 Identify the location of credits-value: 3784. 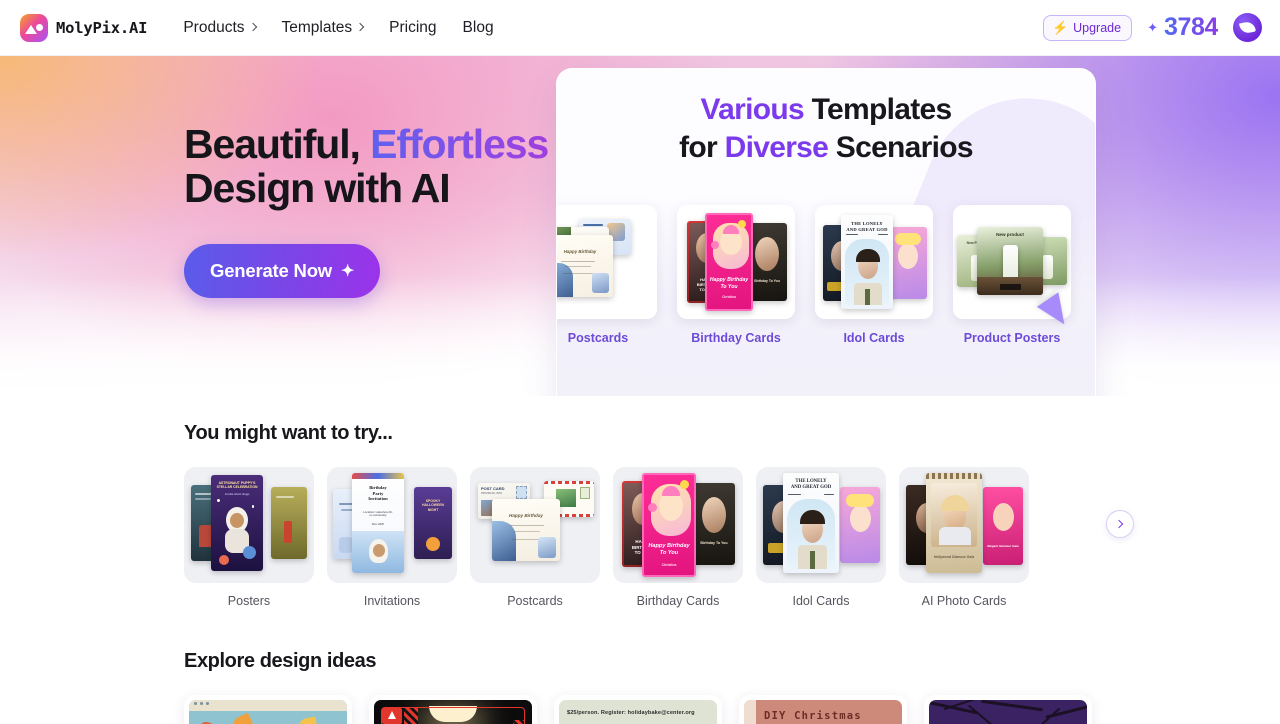
(1190, 27).